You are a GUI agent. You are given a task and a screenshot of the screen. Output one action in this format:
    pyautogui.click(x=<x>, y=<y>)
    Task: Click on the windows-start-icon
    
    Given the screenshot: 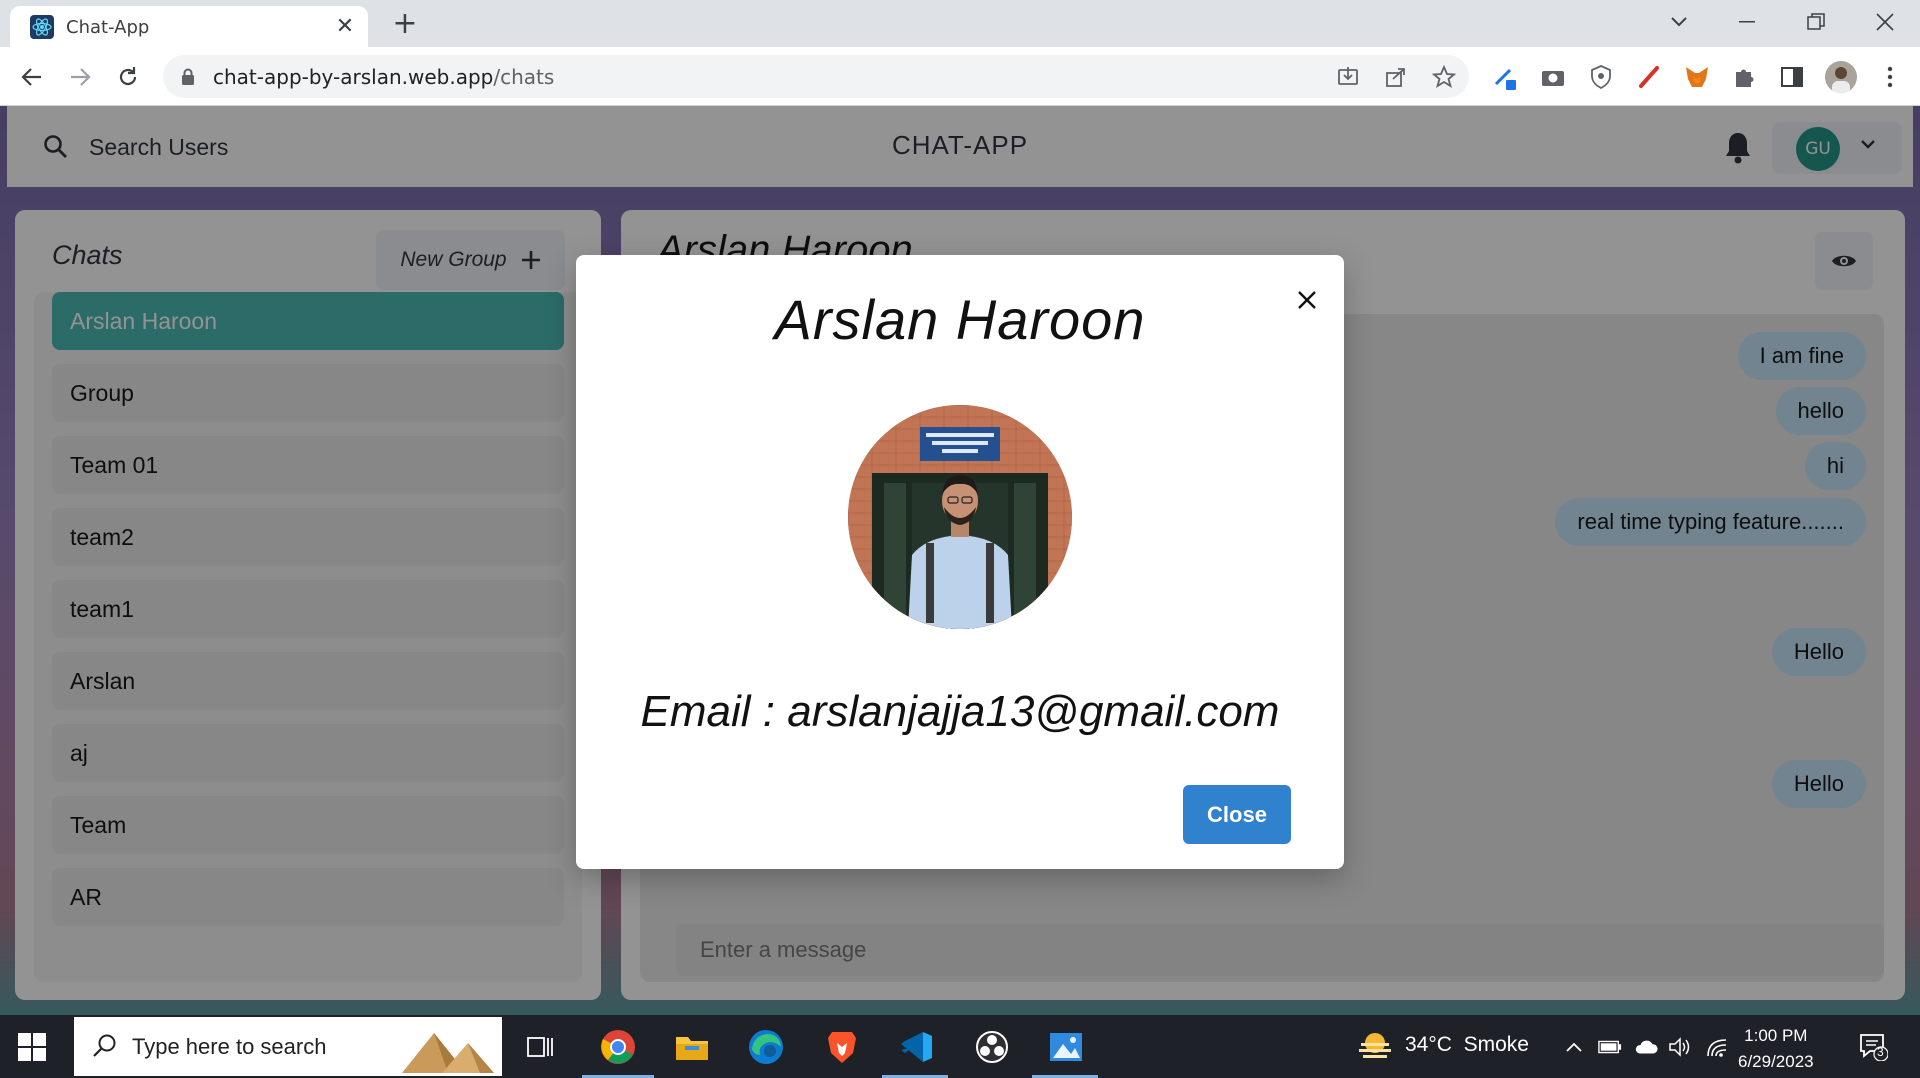 What is the action you would take?
    pyautogui.click(x=32, y=1047)
    